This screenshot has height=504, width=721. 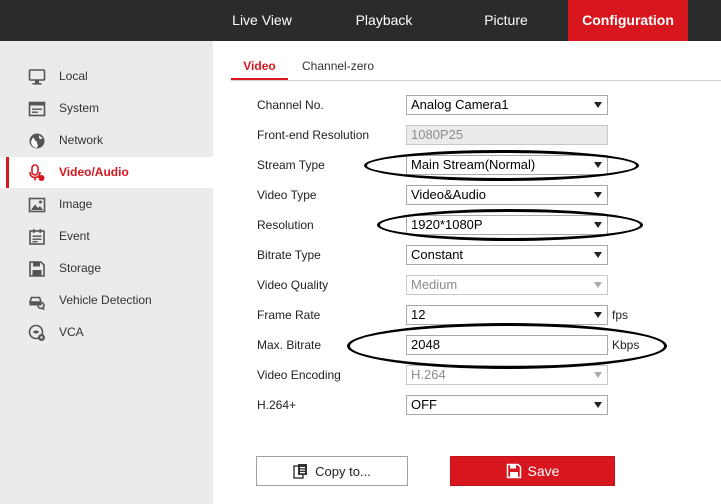 I want to click on mic-camera-icon, so click(x=37, y=173).